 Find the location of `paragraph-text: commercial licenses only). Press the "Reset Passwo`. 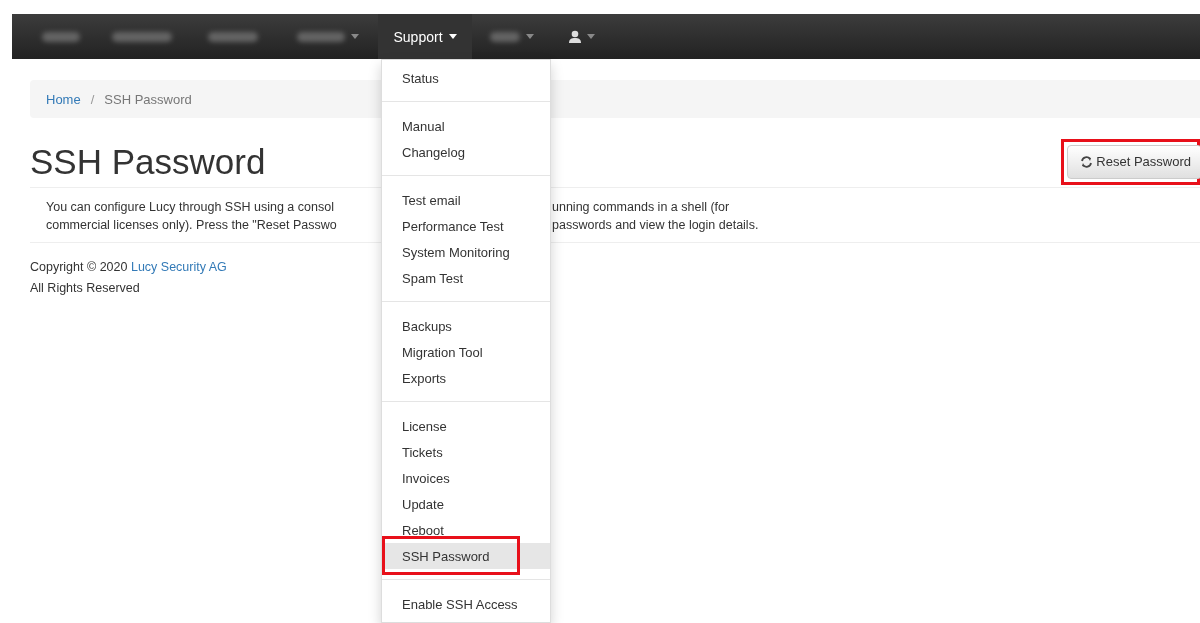

paragraph-text: commercial licenses only). Press the "Reset Passwo is located at coordinates (191, 225).